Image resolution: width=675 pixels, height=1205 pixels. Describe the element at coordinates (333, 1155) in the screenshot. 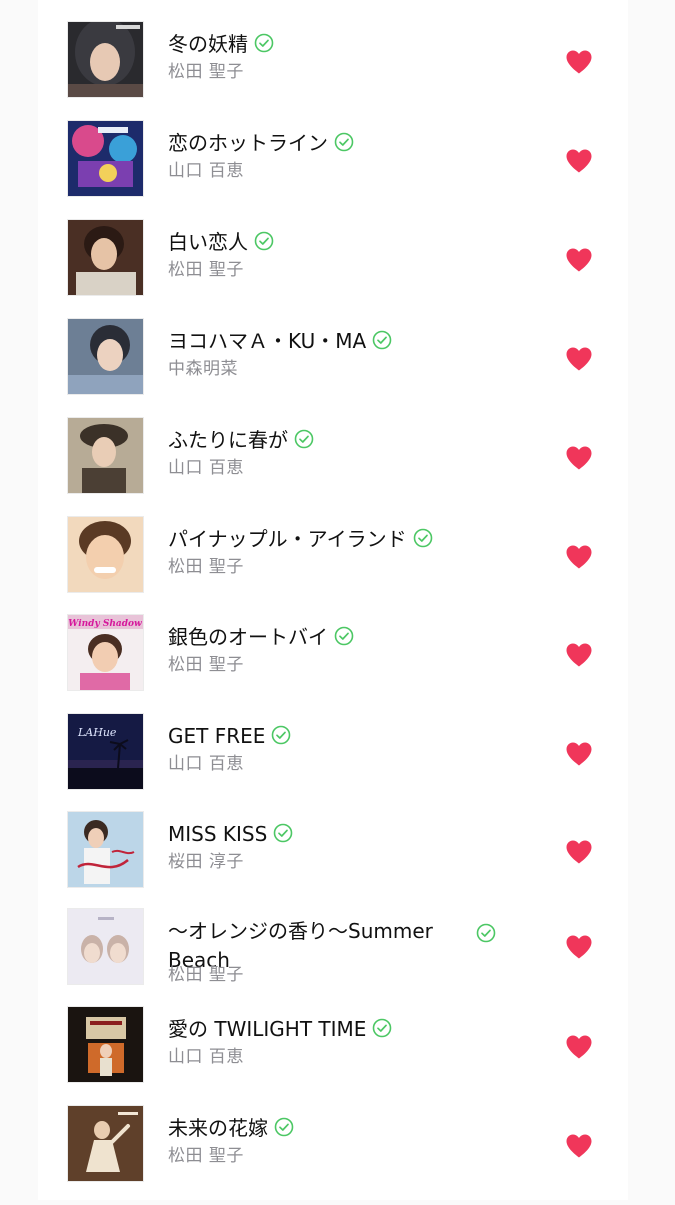

I see `song-row: 未来の花嫁 松田 聖子` at that location.